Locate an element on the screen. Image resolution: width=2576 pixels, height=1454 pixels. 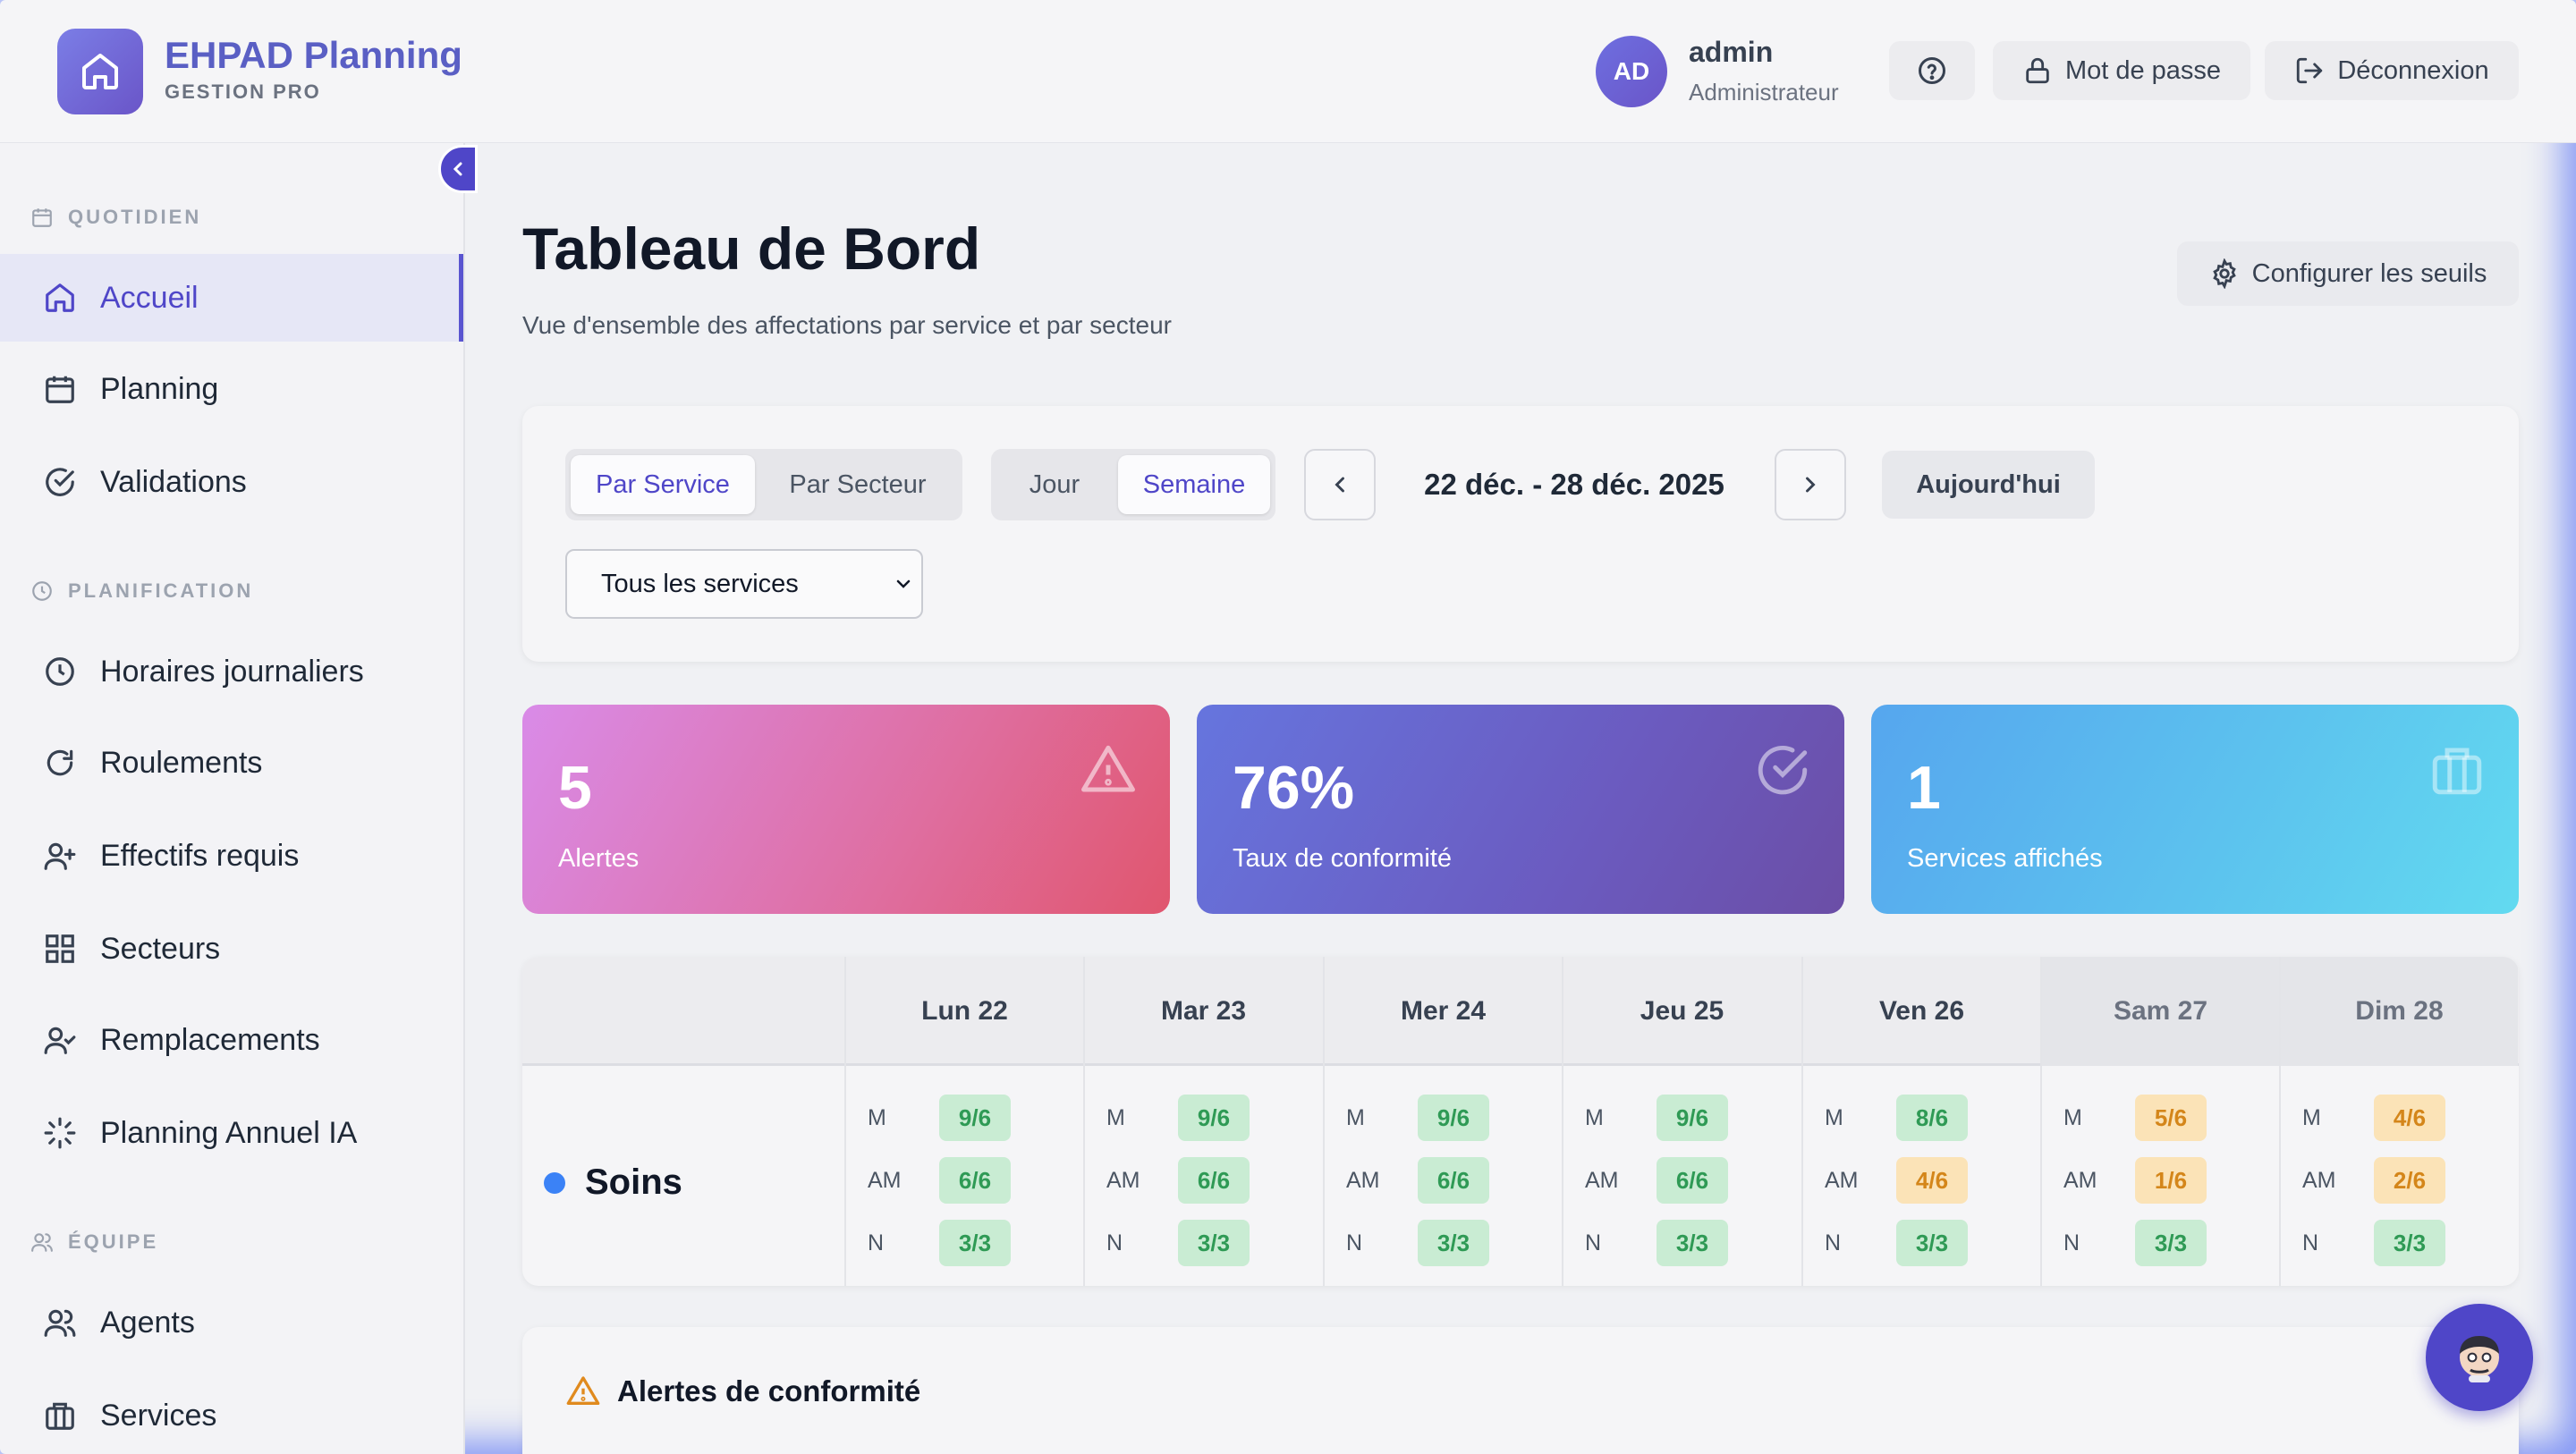
password-button: Mot de passe is located at coordinates (2121, 70).